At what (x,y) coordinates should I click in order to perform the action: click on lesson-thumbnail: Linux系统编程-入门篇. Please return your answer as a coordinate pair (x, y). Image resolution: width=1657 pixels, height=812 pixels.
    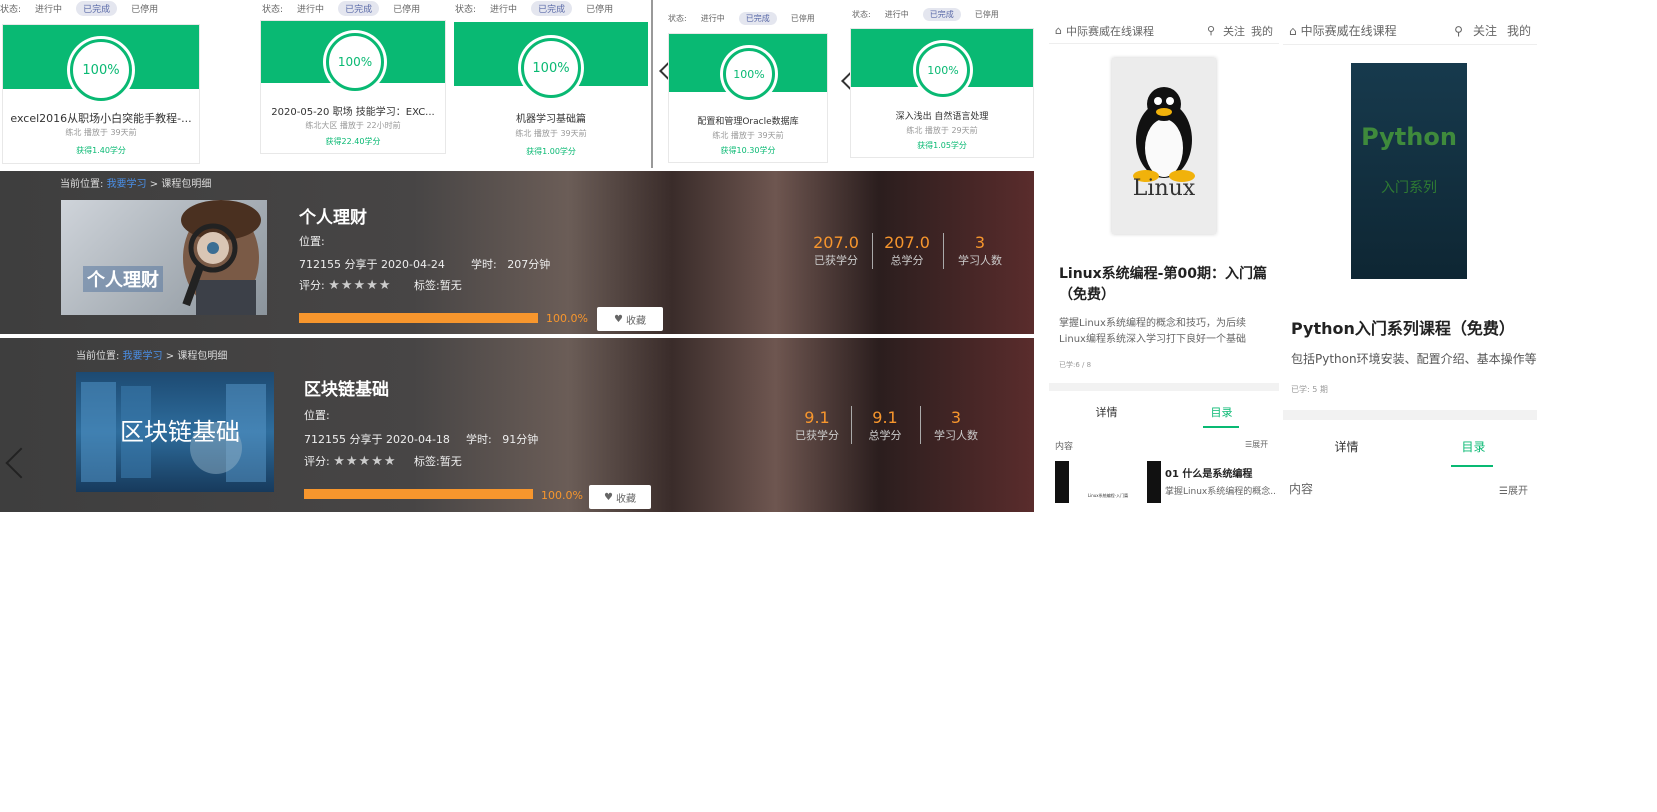
    Looking at the image, I should click on (1108, 482).